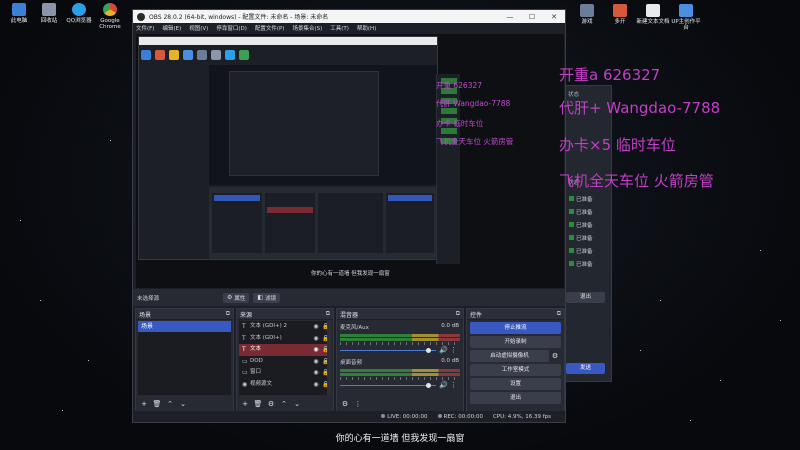 This screenshot has height=450, width=800. What do you see at coordinates (231, 28) in the screenshot?
I see `menu-item: 停靠窗口(D)` at bounding box center [231, 28].